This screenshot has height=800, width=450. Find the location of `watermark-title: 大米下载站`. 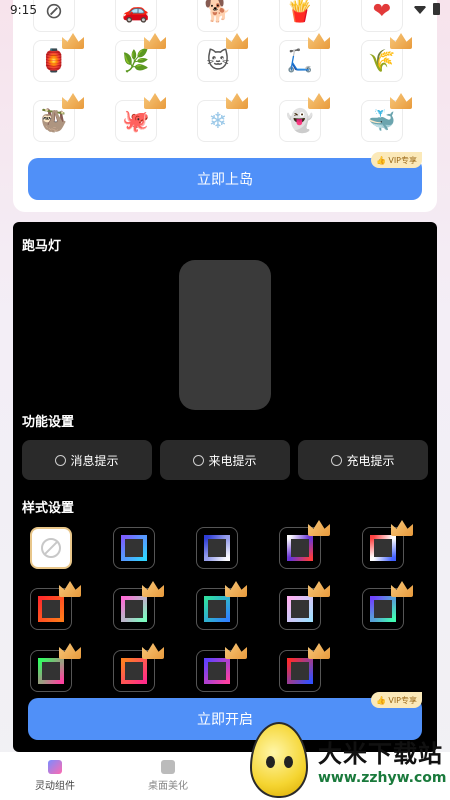

watermark-title: 大米下载站 is located at coordinates (380, 754).